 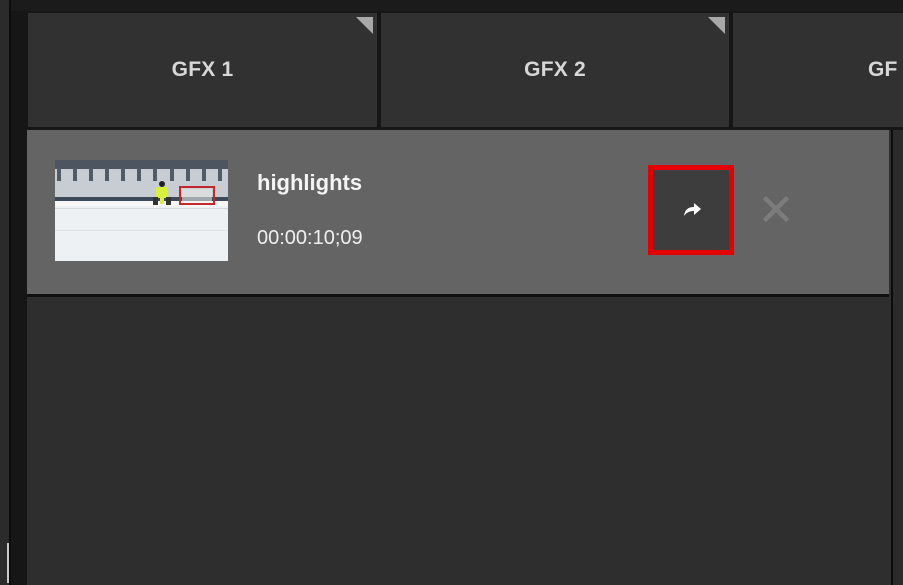 I want to click on tab-label: GFX 2, so click(x=555, y=69).